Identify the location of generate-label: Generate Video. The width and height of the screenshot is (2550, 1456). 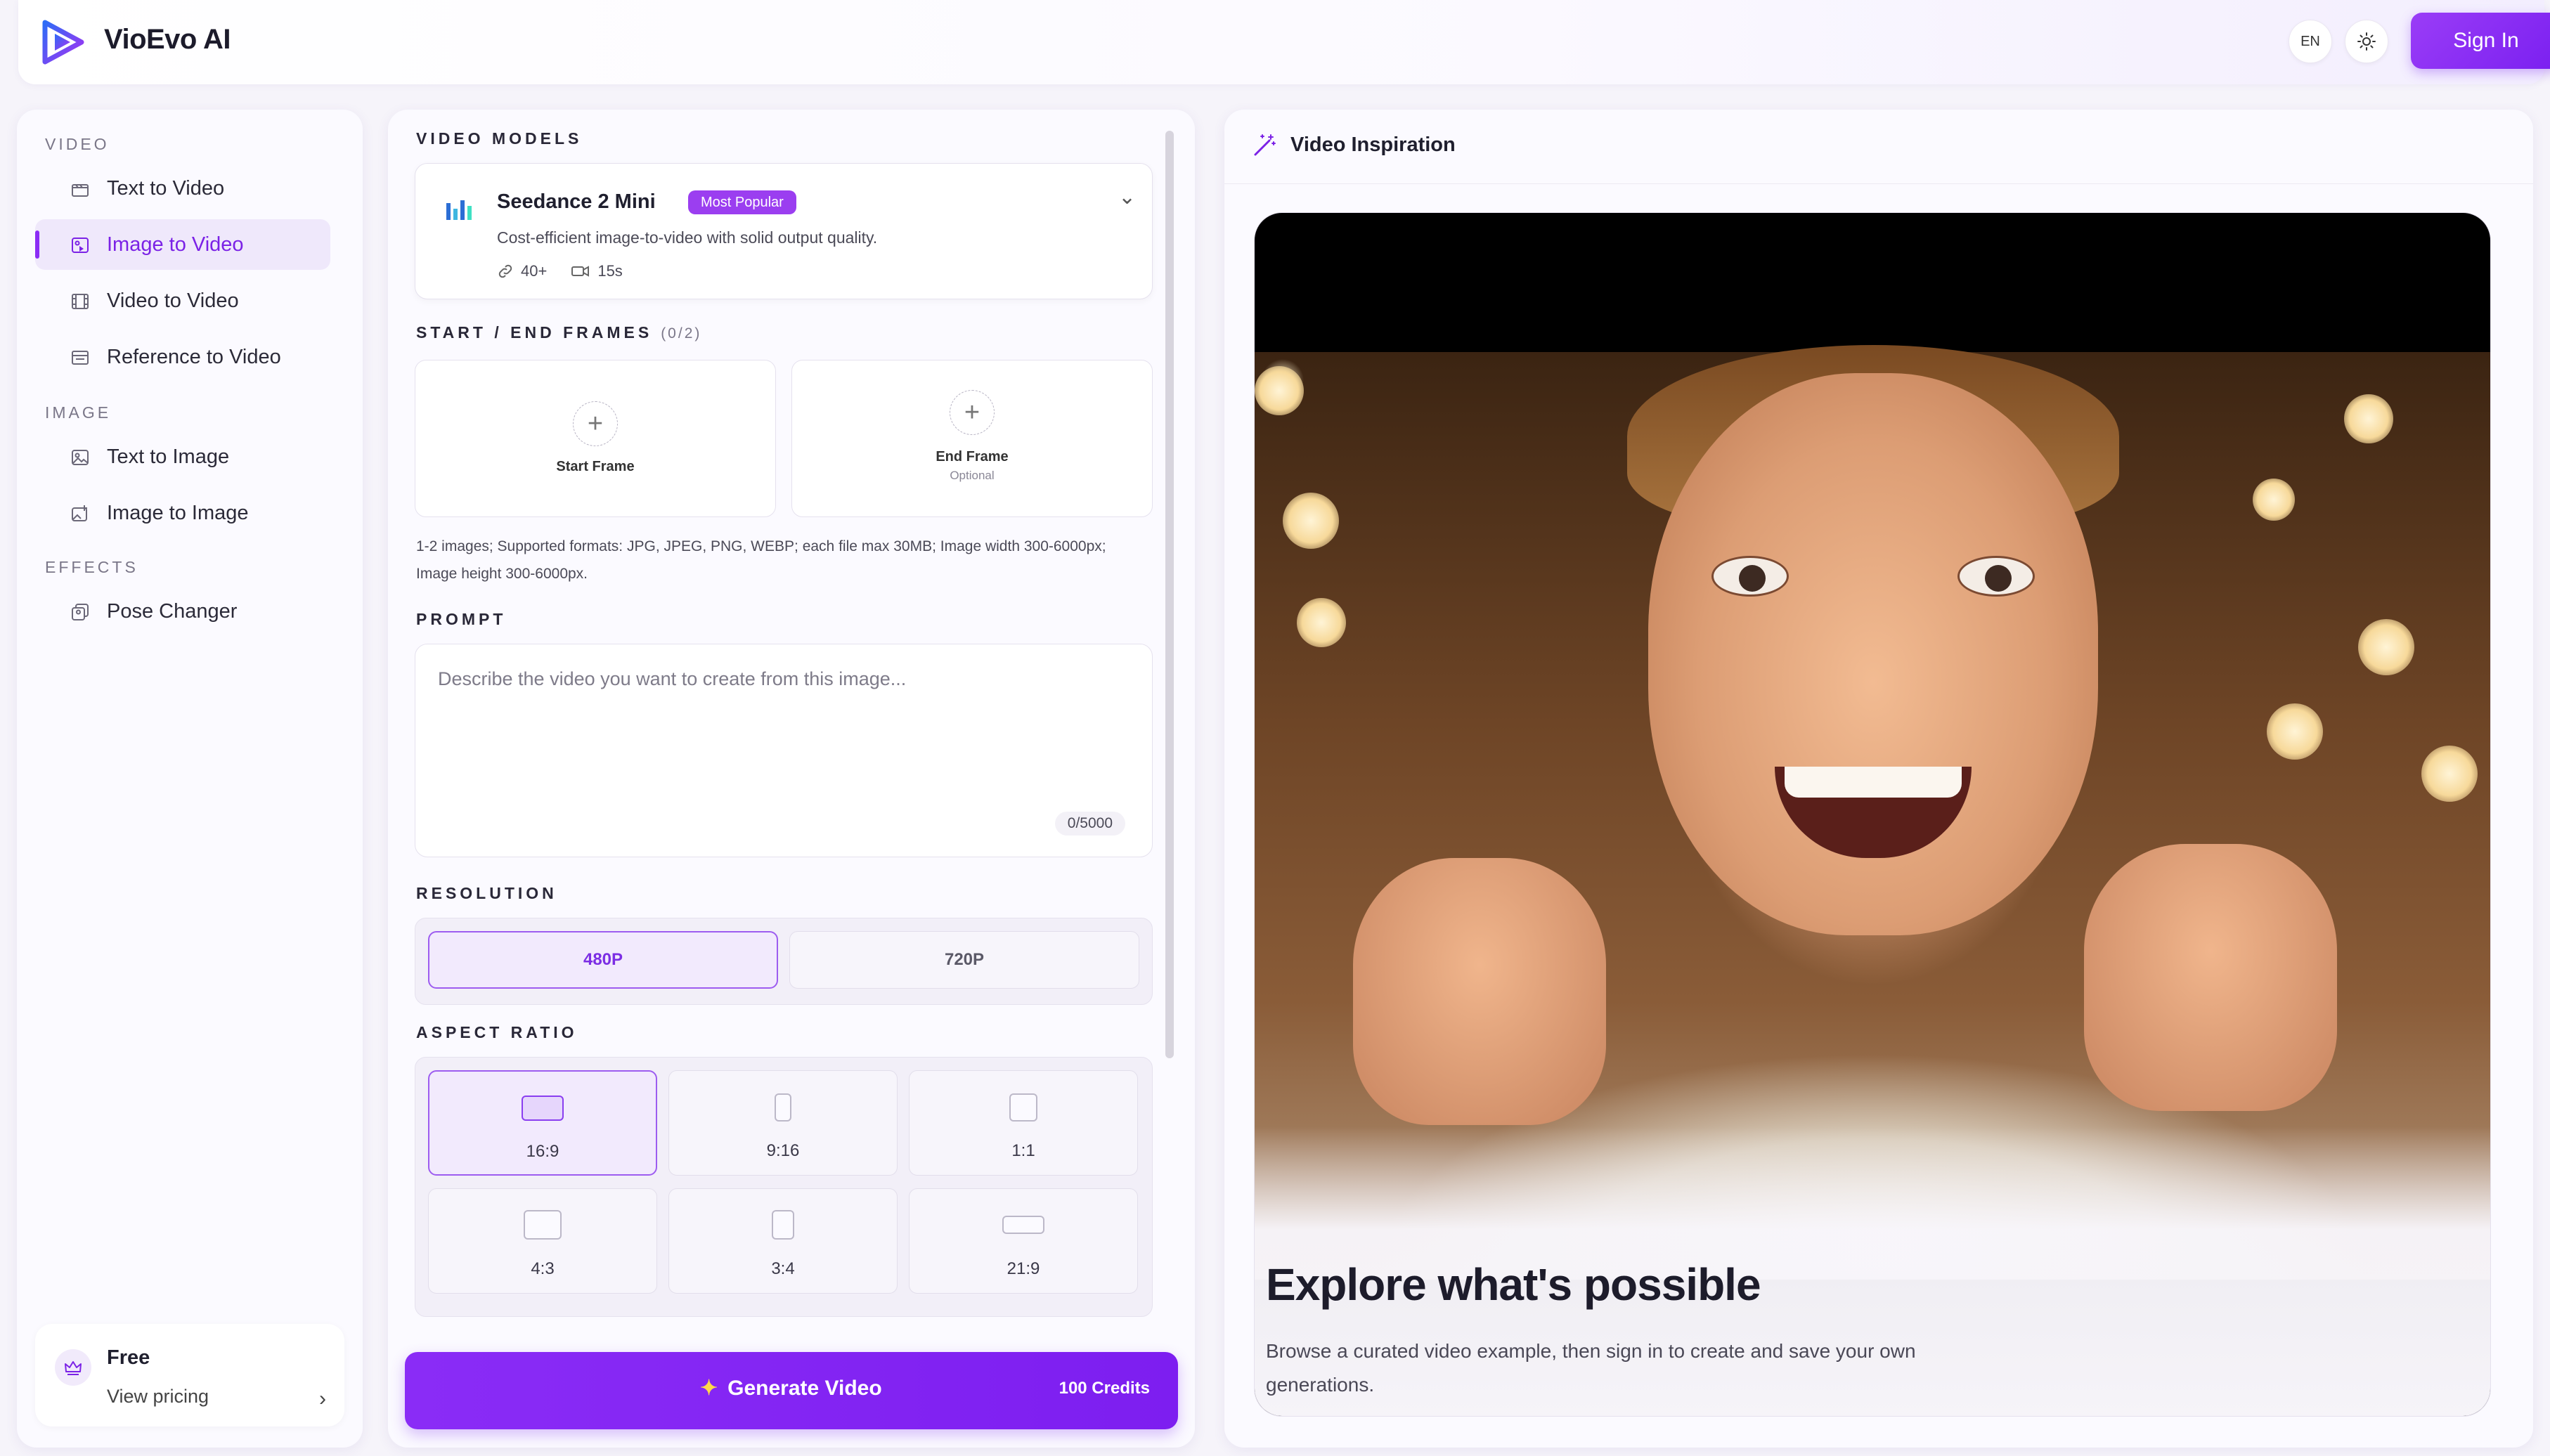
(804, 1389).